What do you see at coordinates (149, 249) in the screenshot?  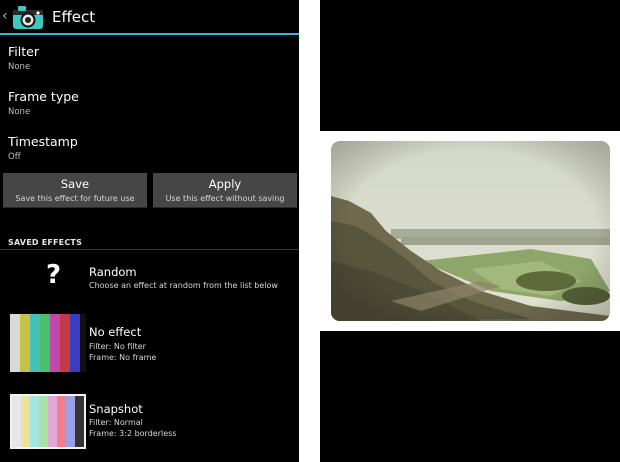 I see `saved-effects-divider` at bounding box center [149, 249].